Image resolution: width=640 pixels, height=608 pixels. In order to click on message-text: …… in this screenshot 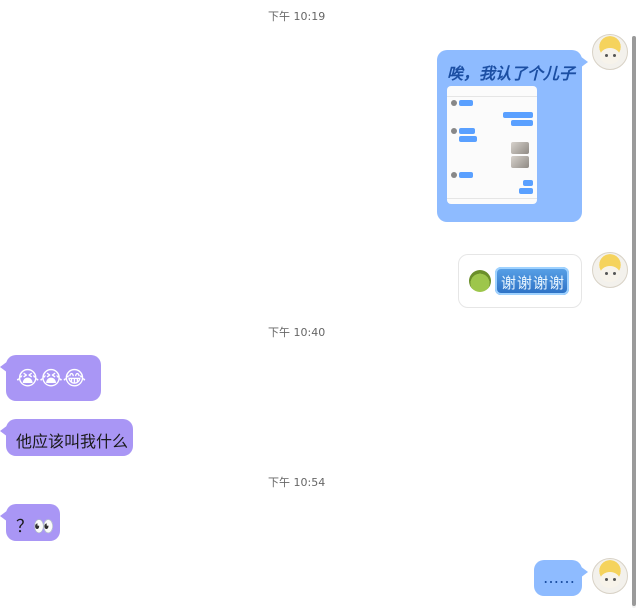, I will do `click(559, 577)`.